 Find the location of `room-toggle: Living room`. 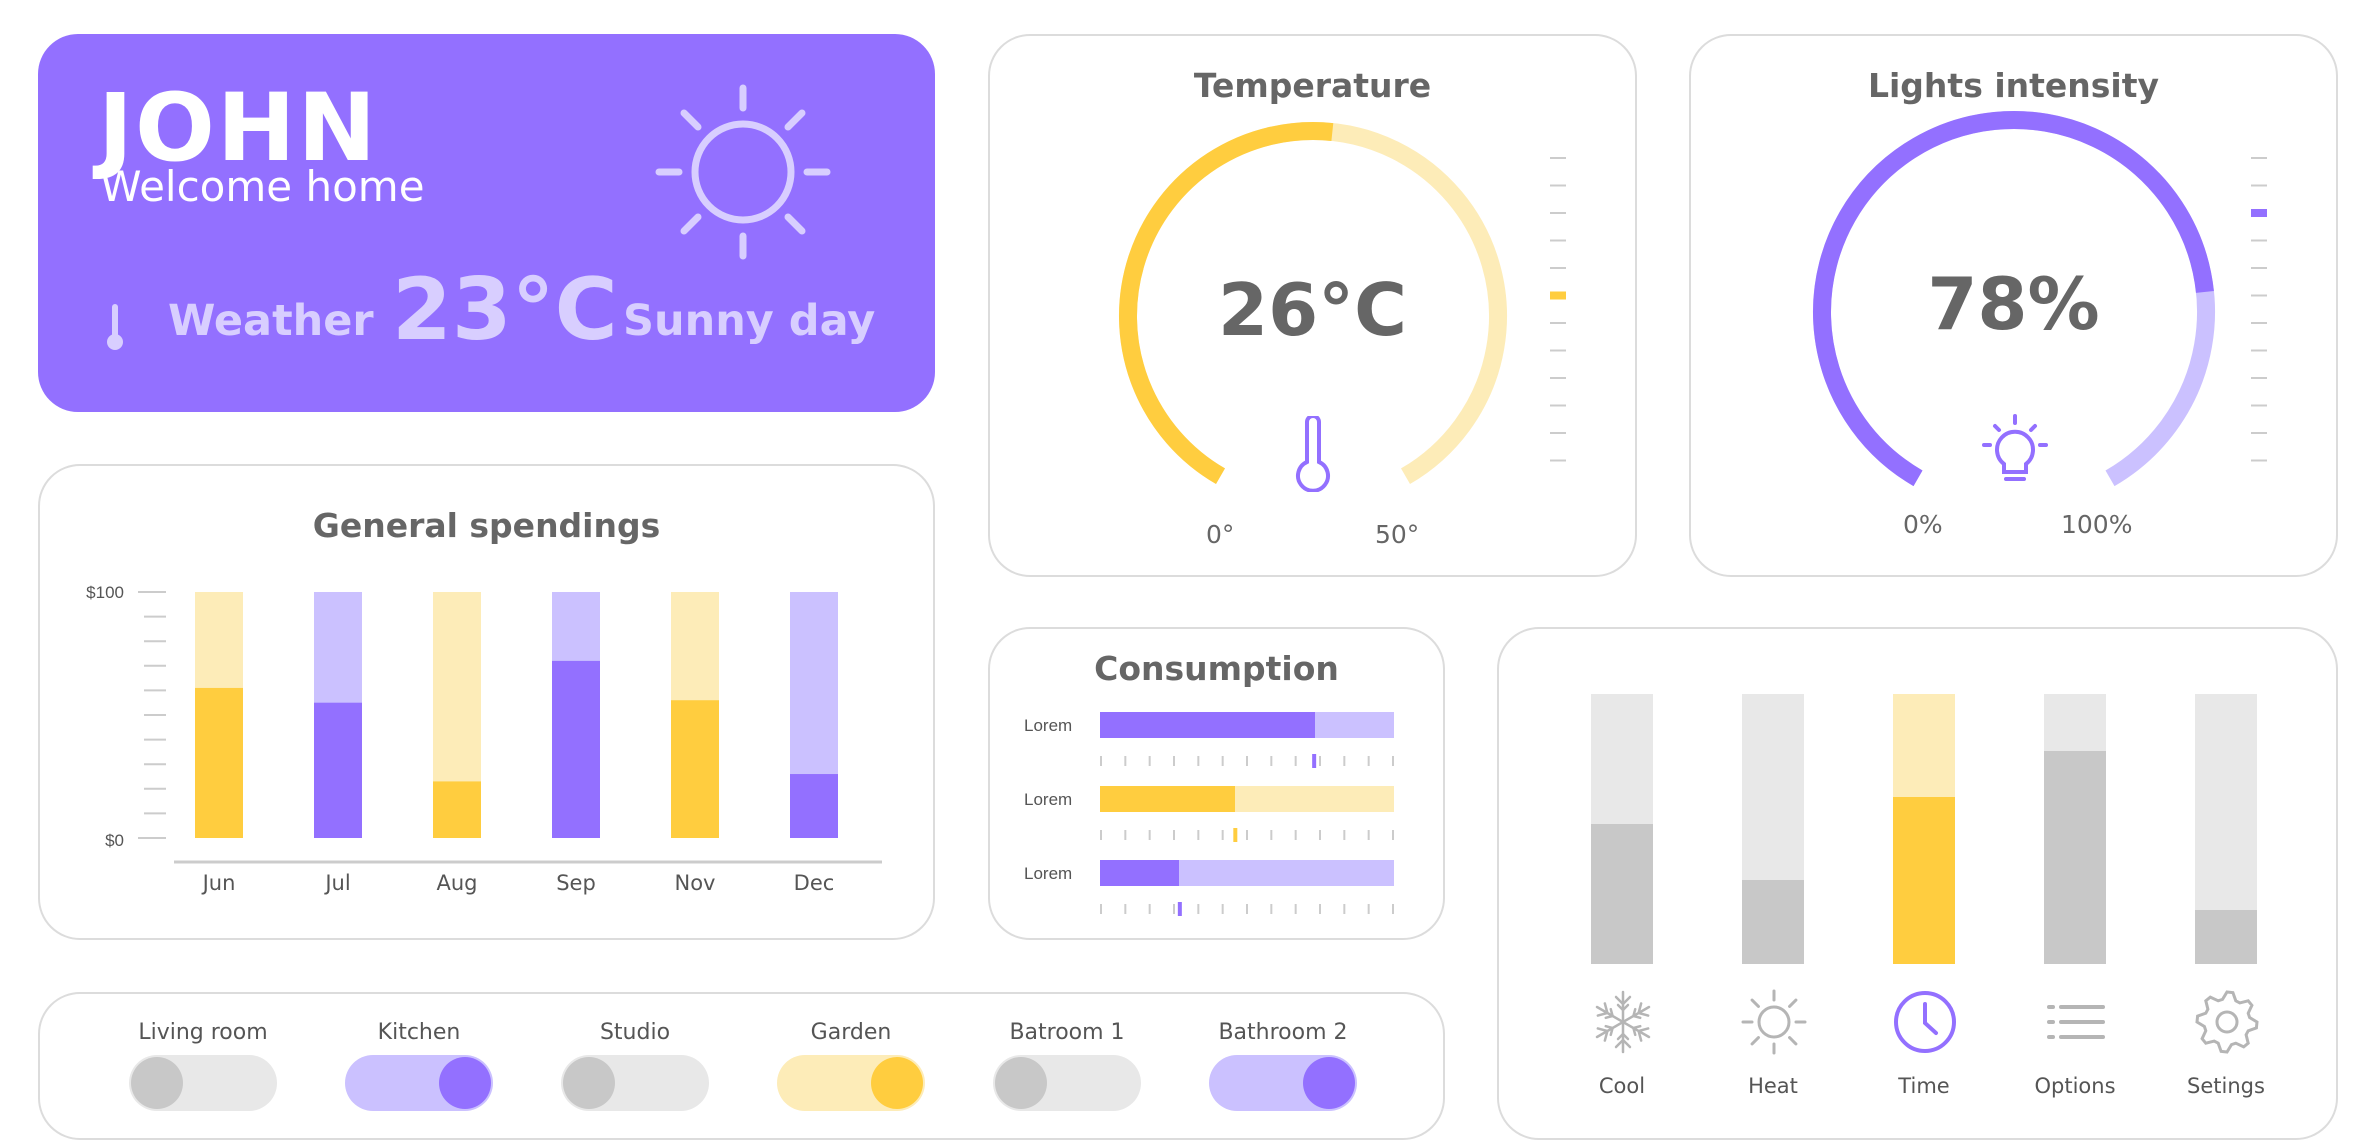

room-toggle: Living room is located at coordinates (203, 1065).